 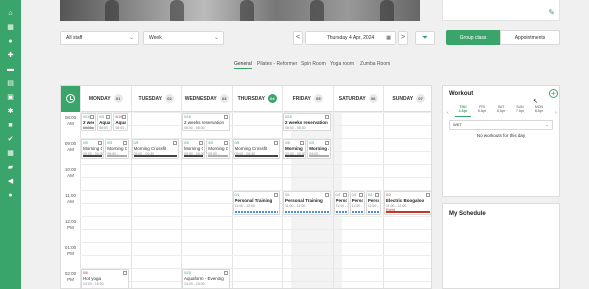 What do you see at coordinates (298, 38) in the screenshot?
I see `prev-week-button: <` at bounding box center [298, 38].